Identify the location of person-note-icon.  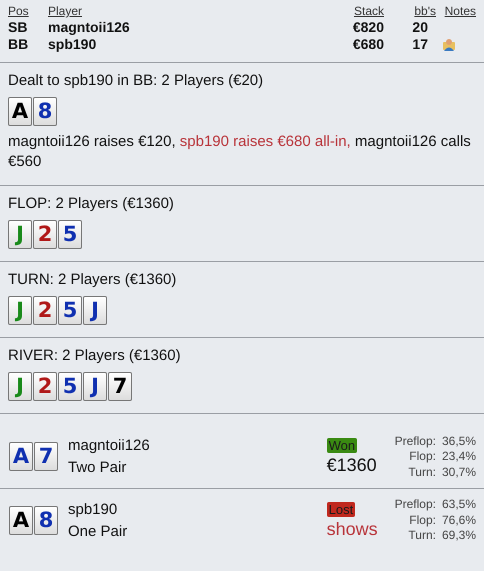
(449, 44).